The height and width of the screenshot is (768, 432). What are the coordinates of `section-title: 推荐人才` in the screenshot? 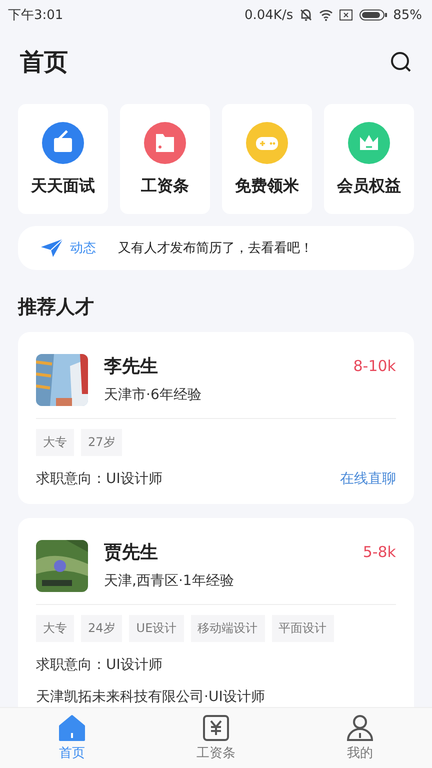 It's located at (56, 307).